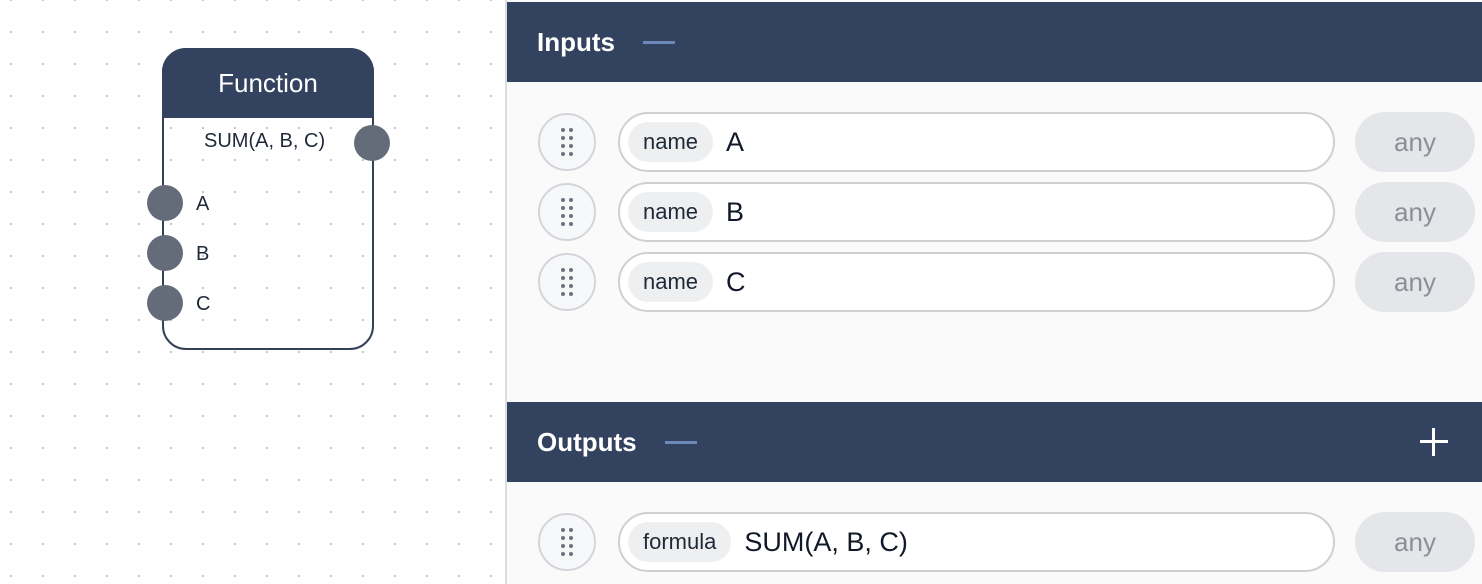 The width and height of the screenshot is (1482, 584). Describe the element at coordinates (165, 303) in the screenshot. I see `input-port-c` at that location.